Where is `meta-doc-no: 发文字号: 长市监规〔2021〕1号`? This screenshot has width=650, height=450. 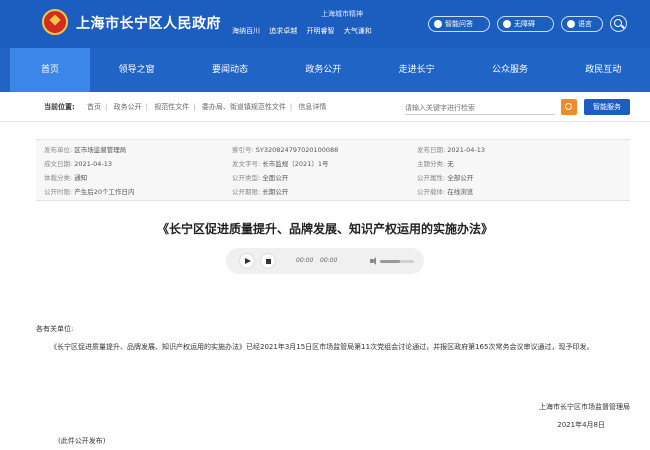
meta-doc-no: 发文字号: 长市监规〔2021〕1号 is located at coordinates (280, 164).